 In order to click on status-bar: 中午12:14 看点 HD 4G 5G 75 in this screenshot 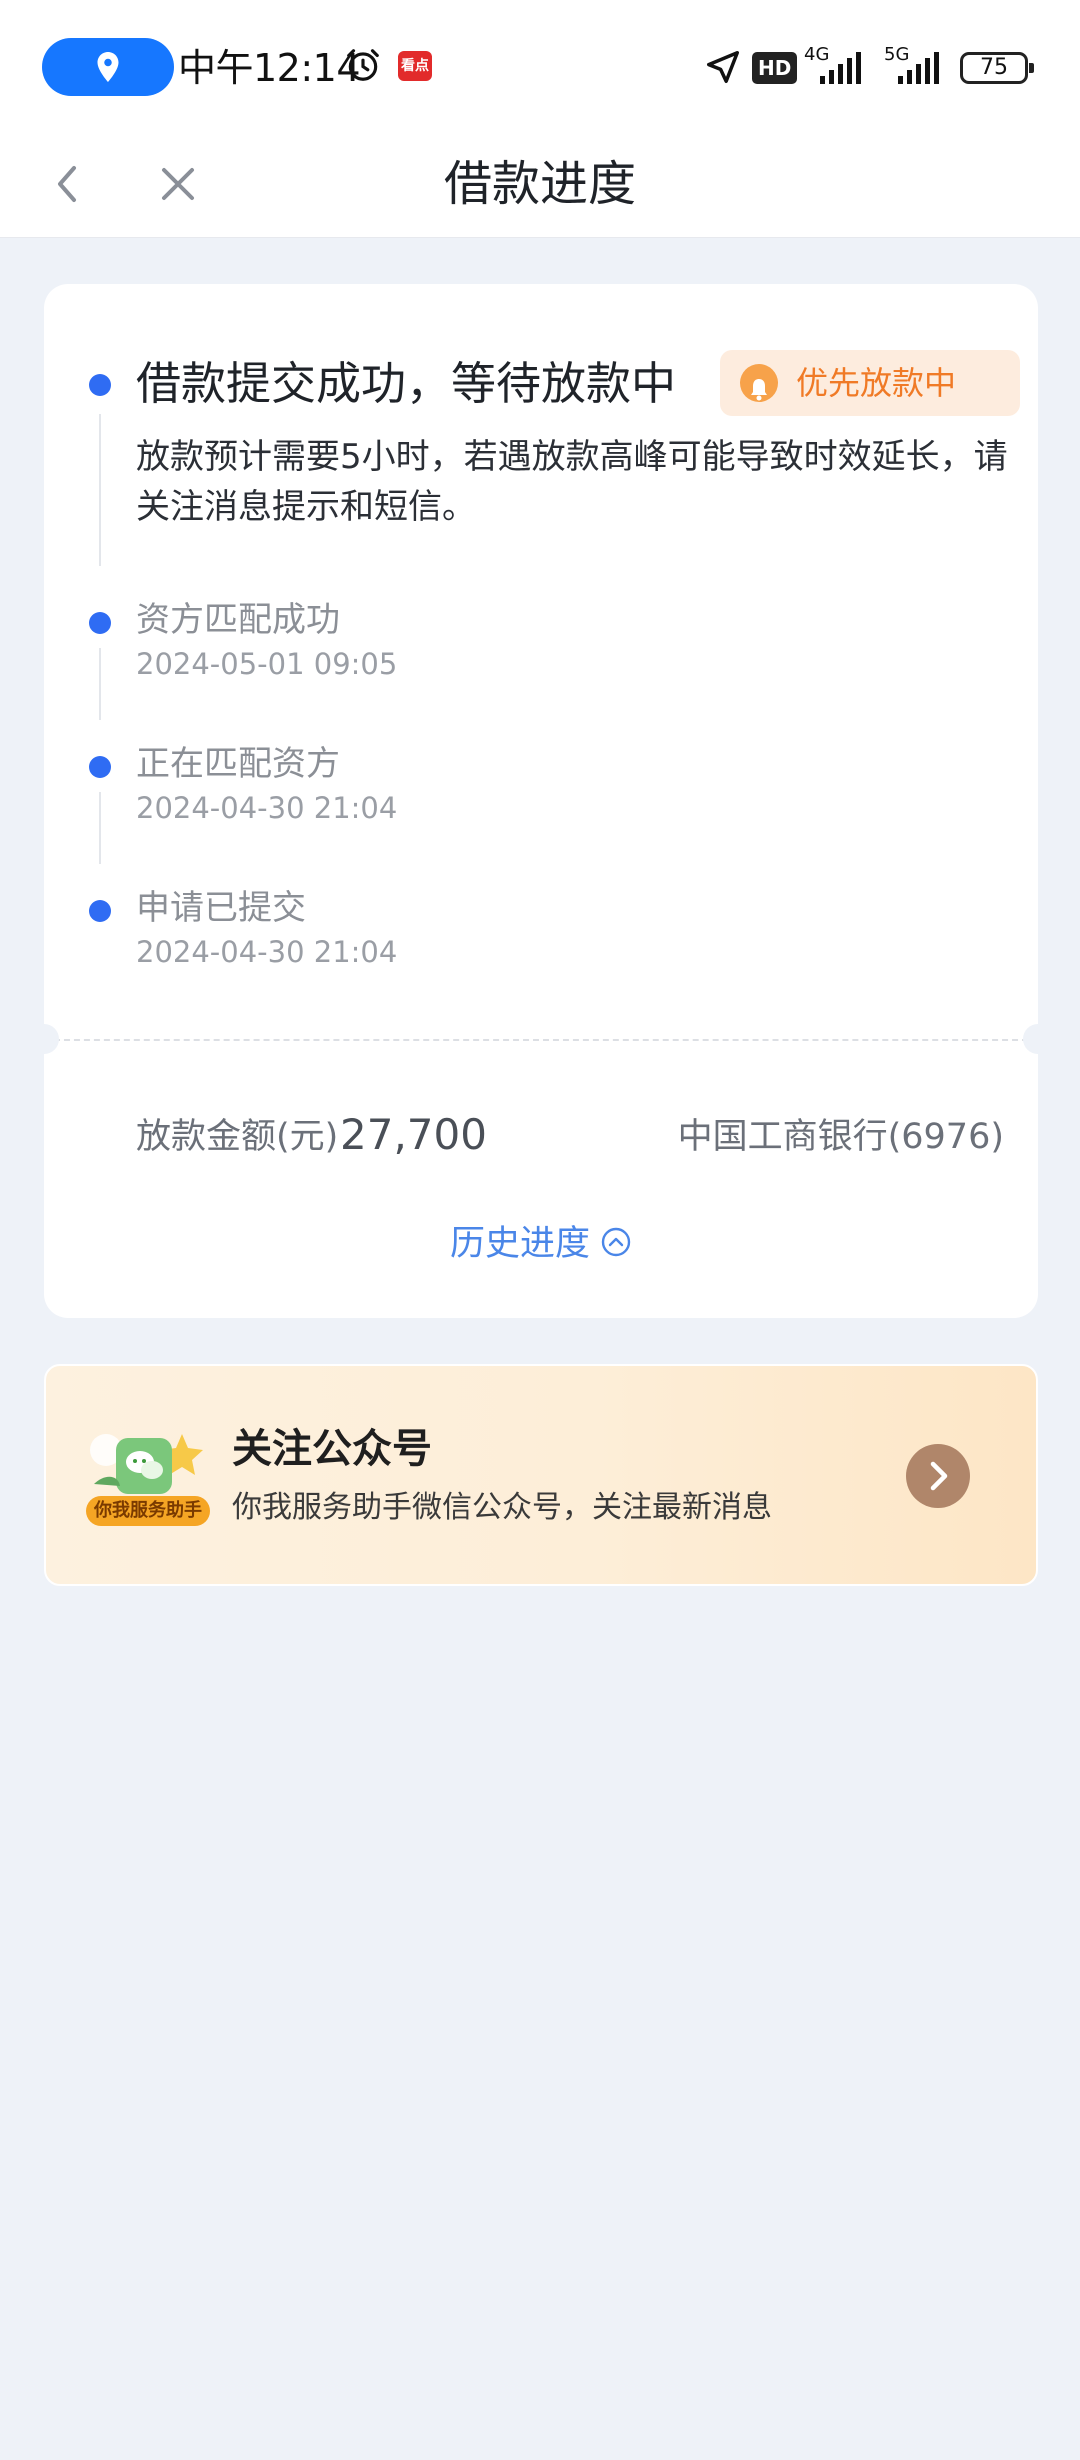, I will do `click(540, 65)`.